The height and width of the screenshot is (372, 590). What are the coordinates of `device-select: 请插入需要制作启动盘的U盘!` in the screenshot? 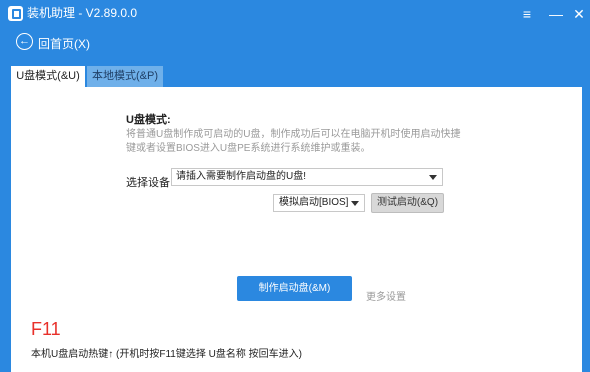 It's located at (307, 177).